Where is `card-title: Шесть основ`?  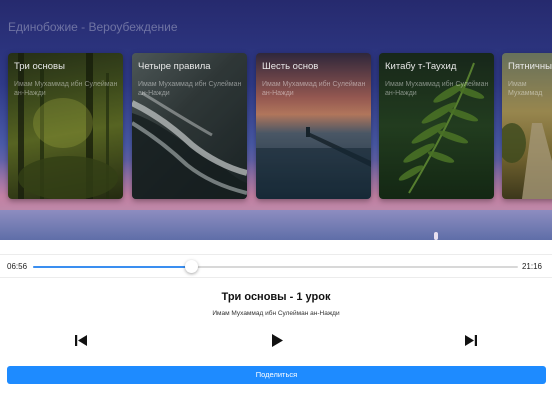
card-title: Шесть основ is located at coordinates (290, 66).